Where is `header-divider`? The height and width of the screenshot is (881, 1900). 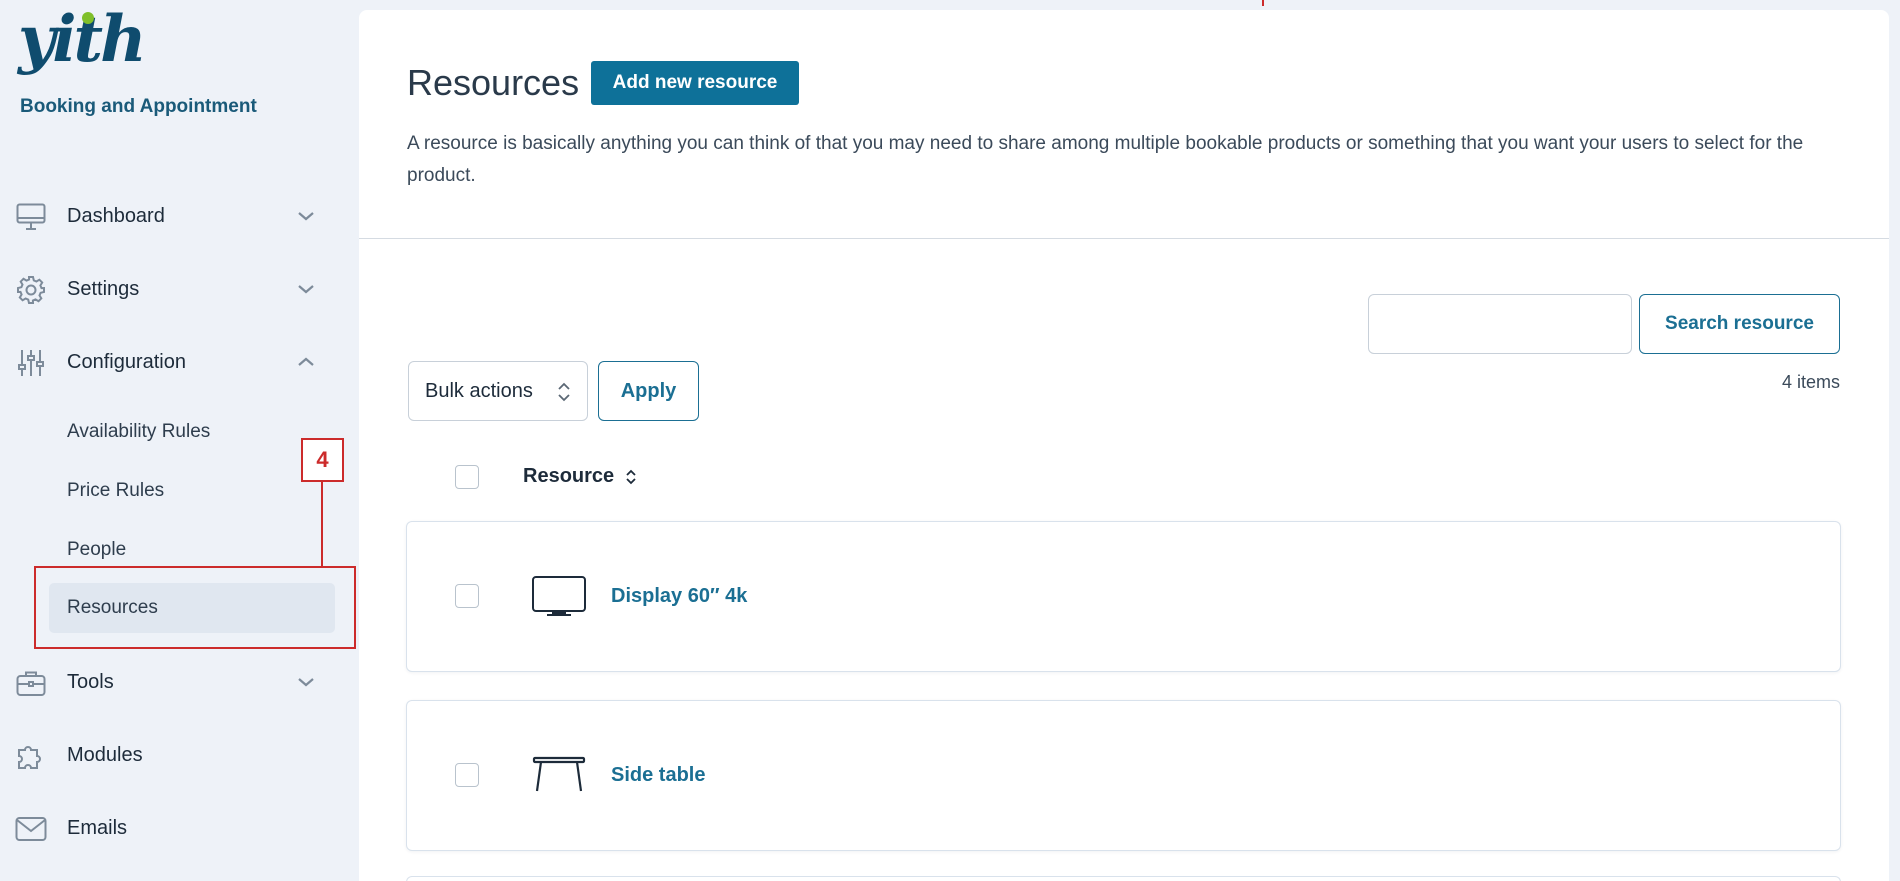 header-divider is located at coordinates (1124, 238).